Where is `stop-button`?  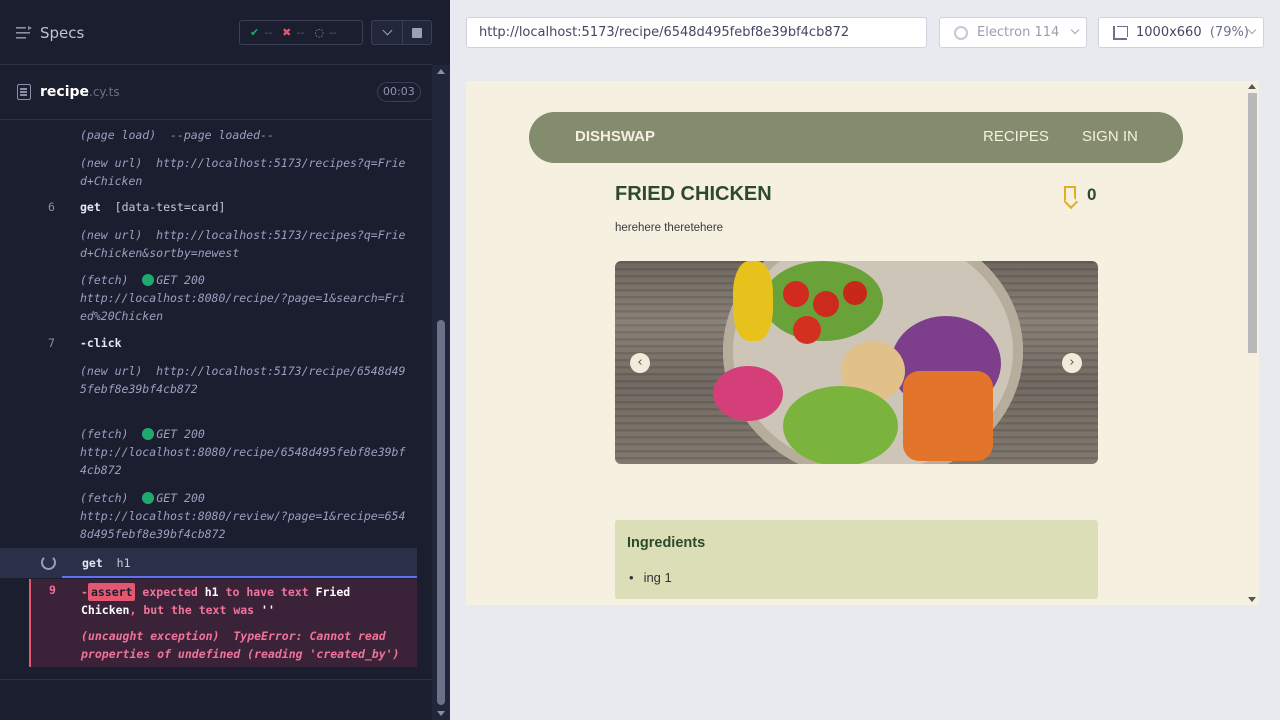
stop-button is located at coordinates (417, 32).